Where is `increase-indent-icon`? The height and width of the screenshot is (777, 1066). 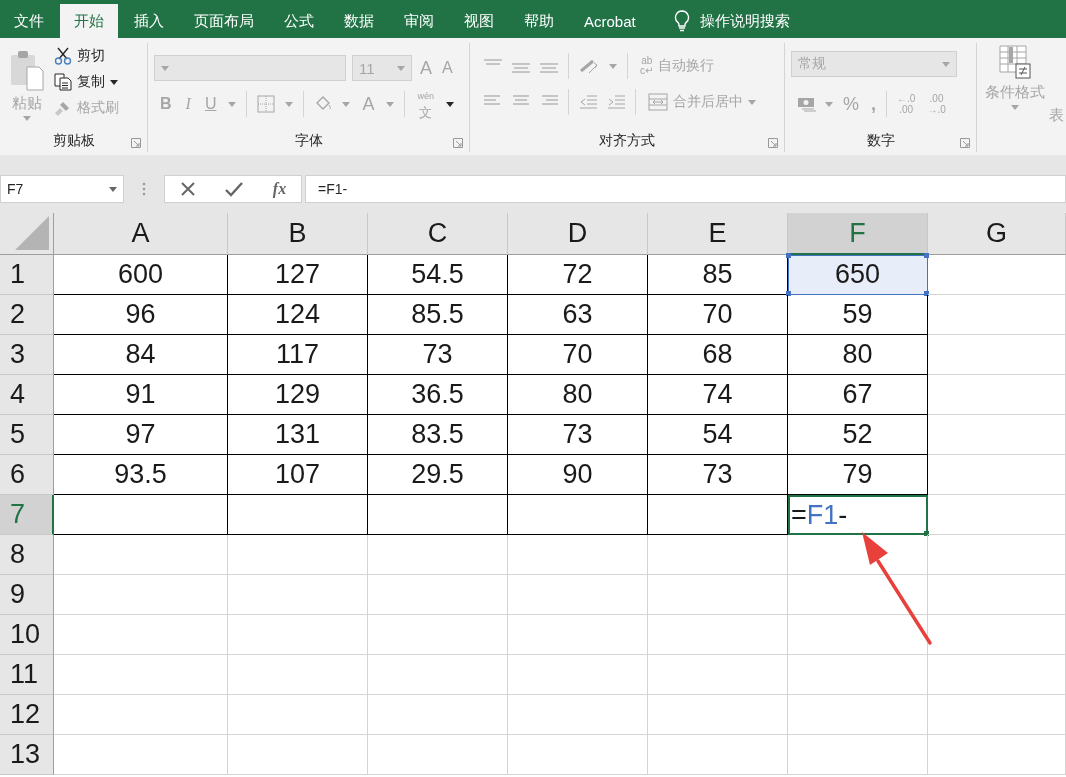
increase-indent-icon is located at coordinates (616, 102).